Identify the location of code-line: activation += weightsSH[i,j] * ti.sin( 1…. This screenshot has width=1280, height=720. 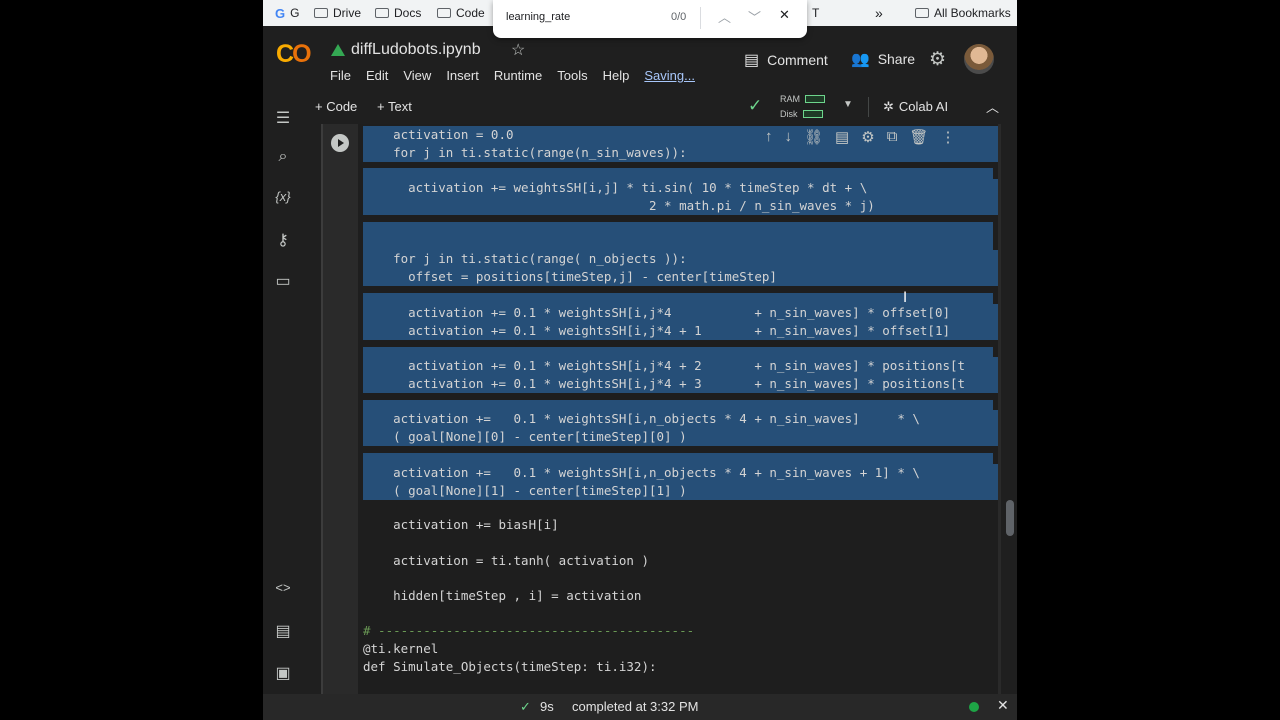
(680, 188).